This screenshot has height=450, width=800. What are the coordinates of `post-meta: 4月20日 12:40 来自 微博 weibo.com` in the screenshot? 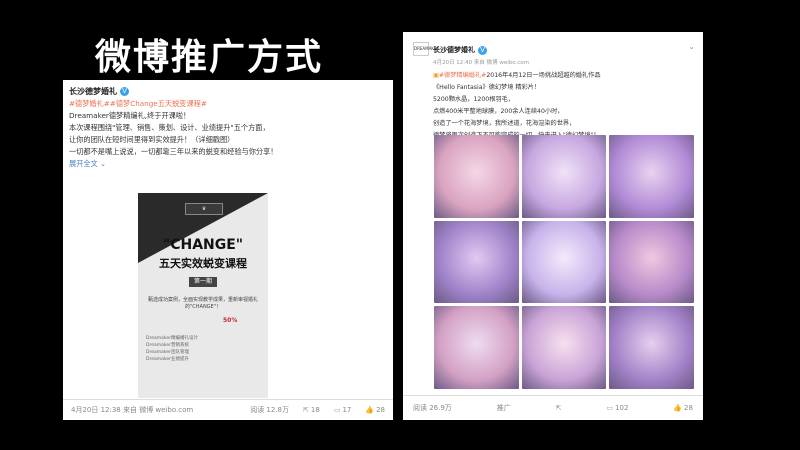 It's located at (481, 63).